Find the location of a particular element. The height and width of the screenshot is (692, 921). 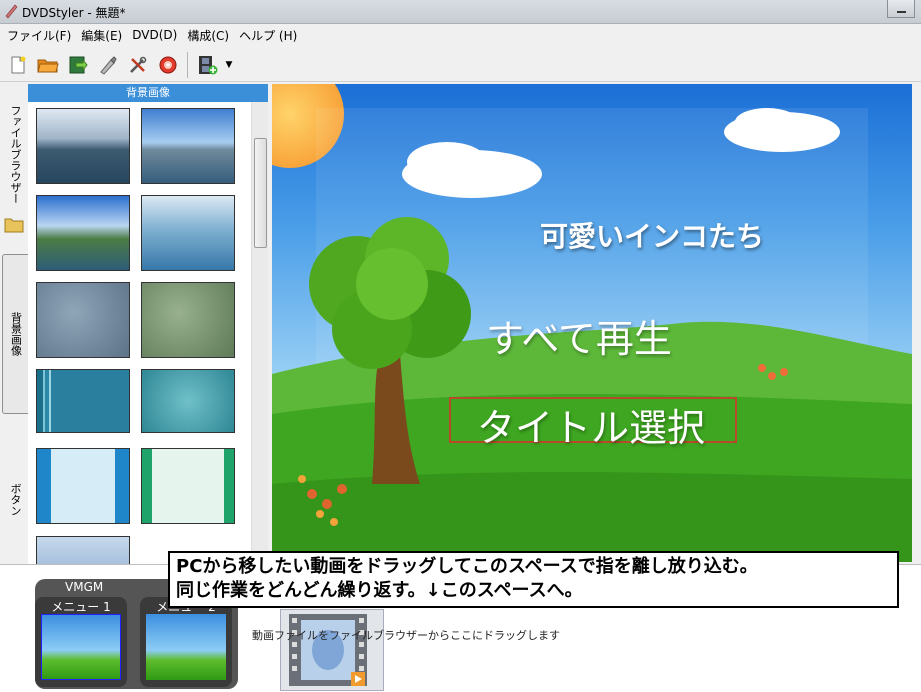

add-video-button is located at coordinates (207, 65).